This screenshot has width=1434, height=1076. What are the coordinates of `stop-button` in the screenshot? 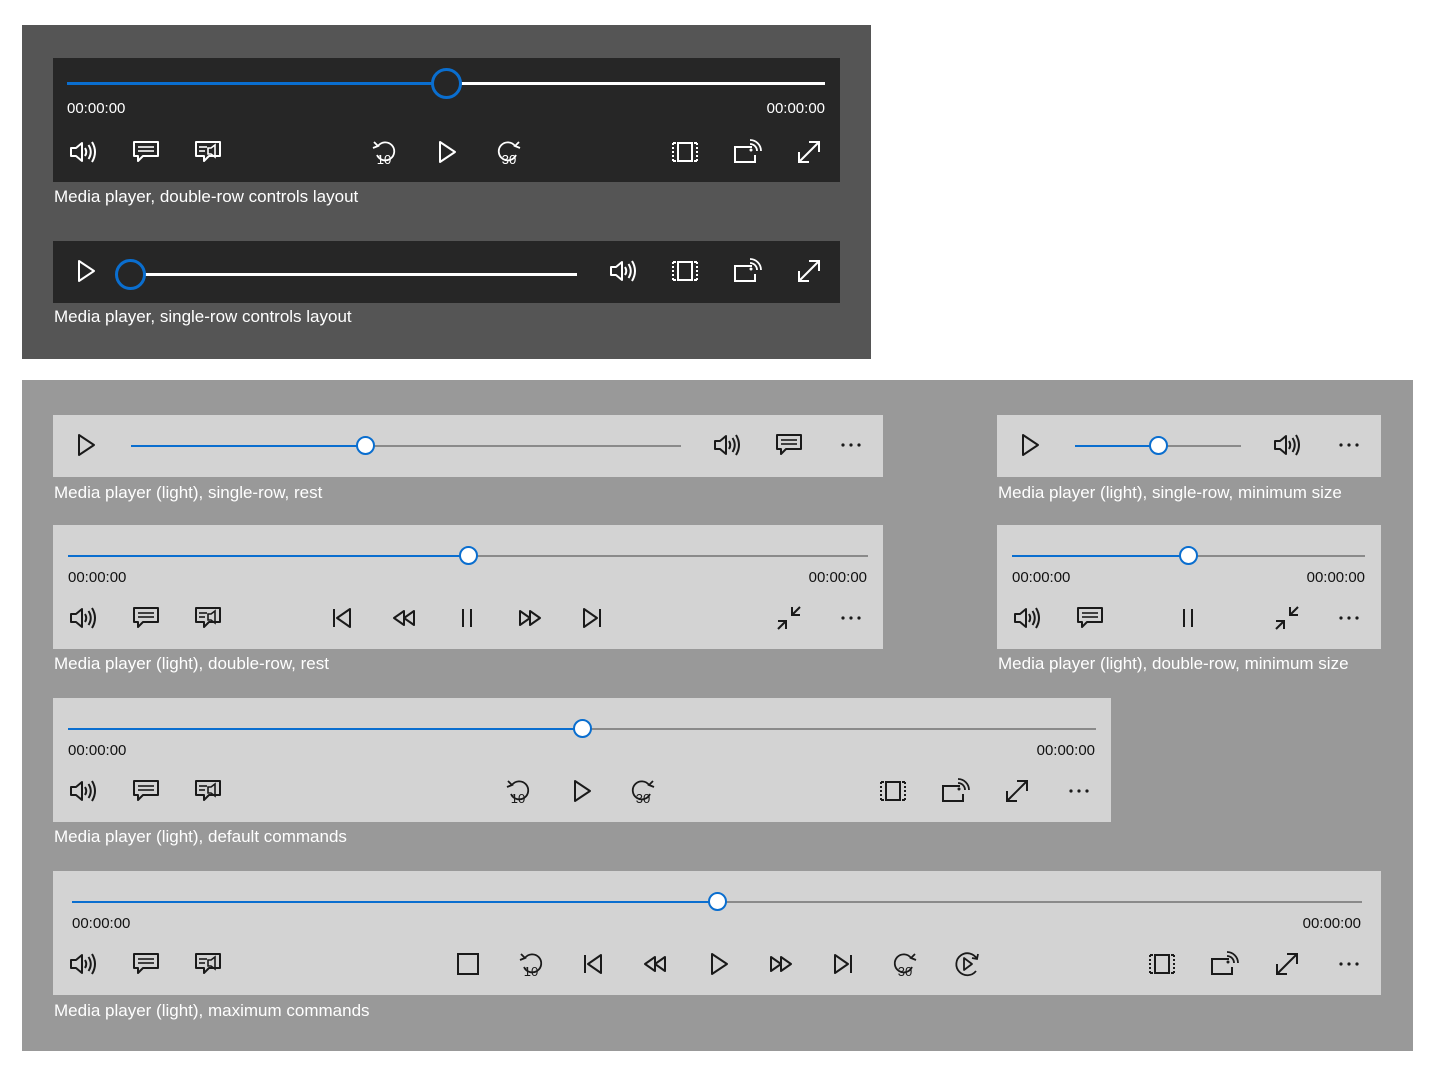 It's located at (468, 964).